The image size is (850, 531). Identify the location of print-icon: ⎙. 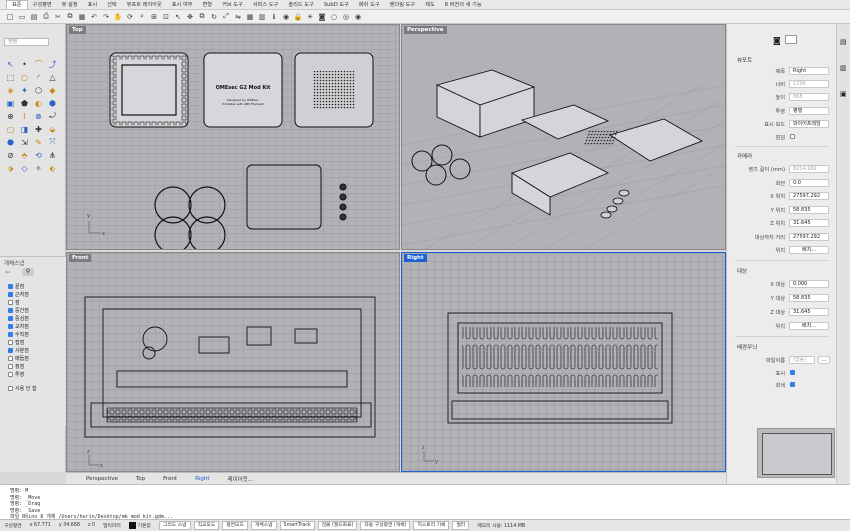
(46, 17).